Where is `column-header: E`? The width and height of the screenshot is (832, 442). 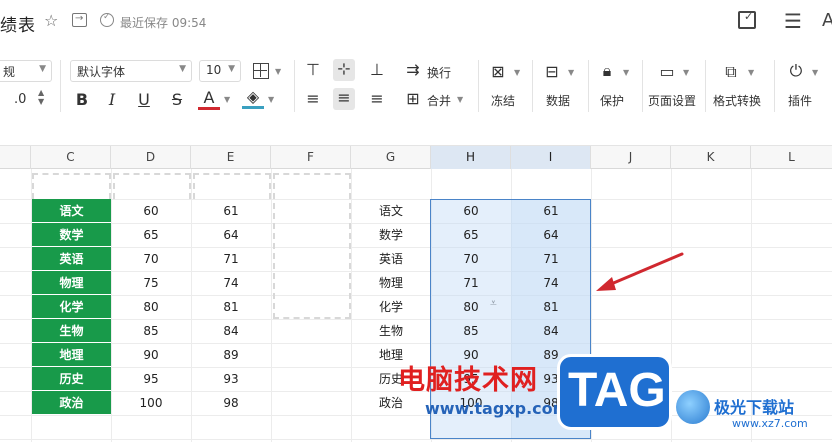 column-header: E is located at coordinates (231, 157).